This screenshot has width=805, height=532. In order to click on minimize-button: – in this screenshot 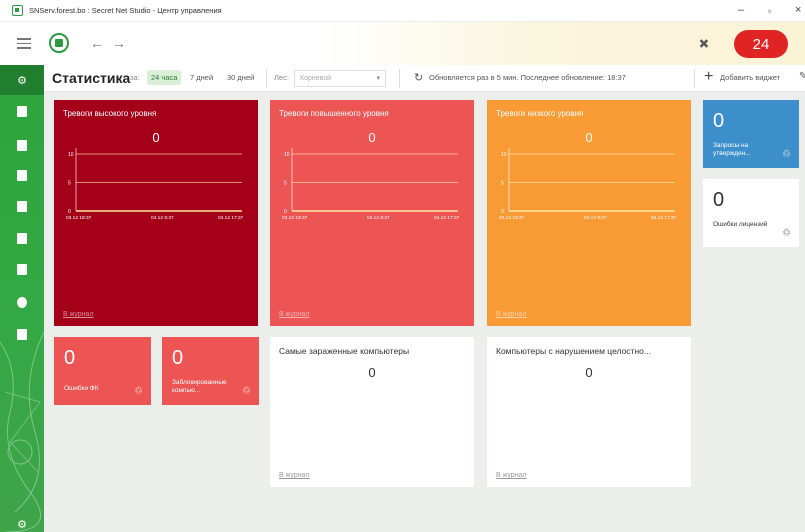, I will do `click(741, 10)`.